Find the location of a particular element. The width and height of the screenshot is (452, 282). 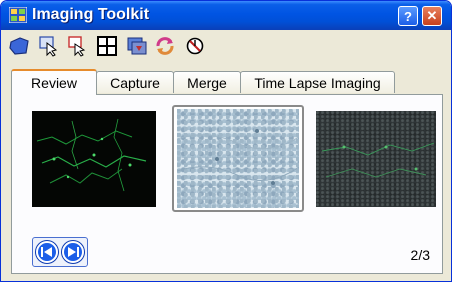

import-image-tool-button is located at coordinates (137, 46).